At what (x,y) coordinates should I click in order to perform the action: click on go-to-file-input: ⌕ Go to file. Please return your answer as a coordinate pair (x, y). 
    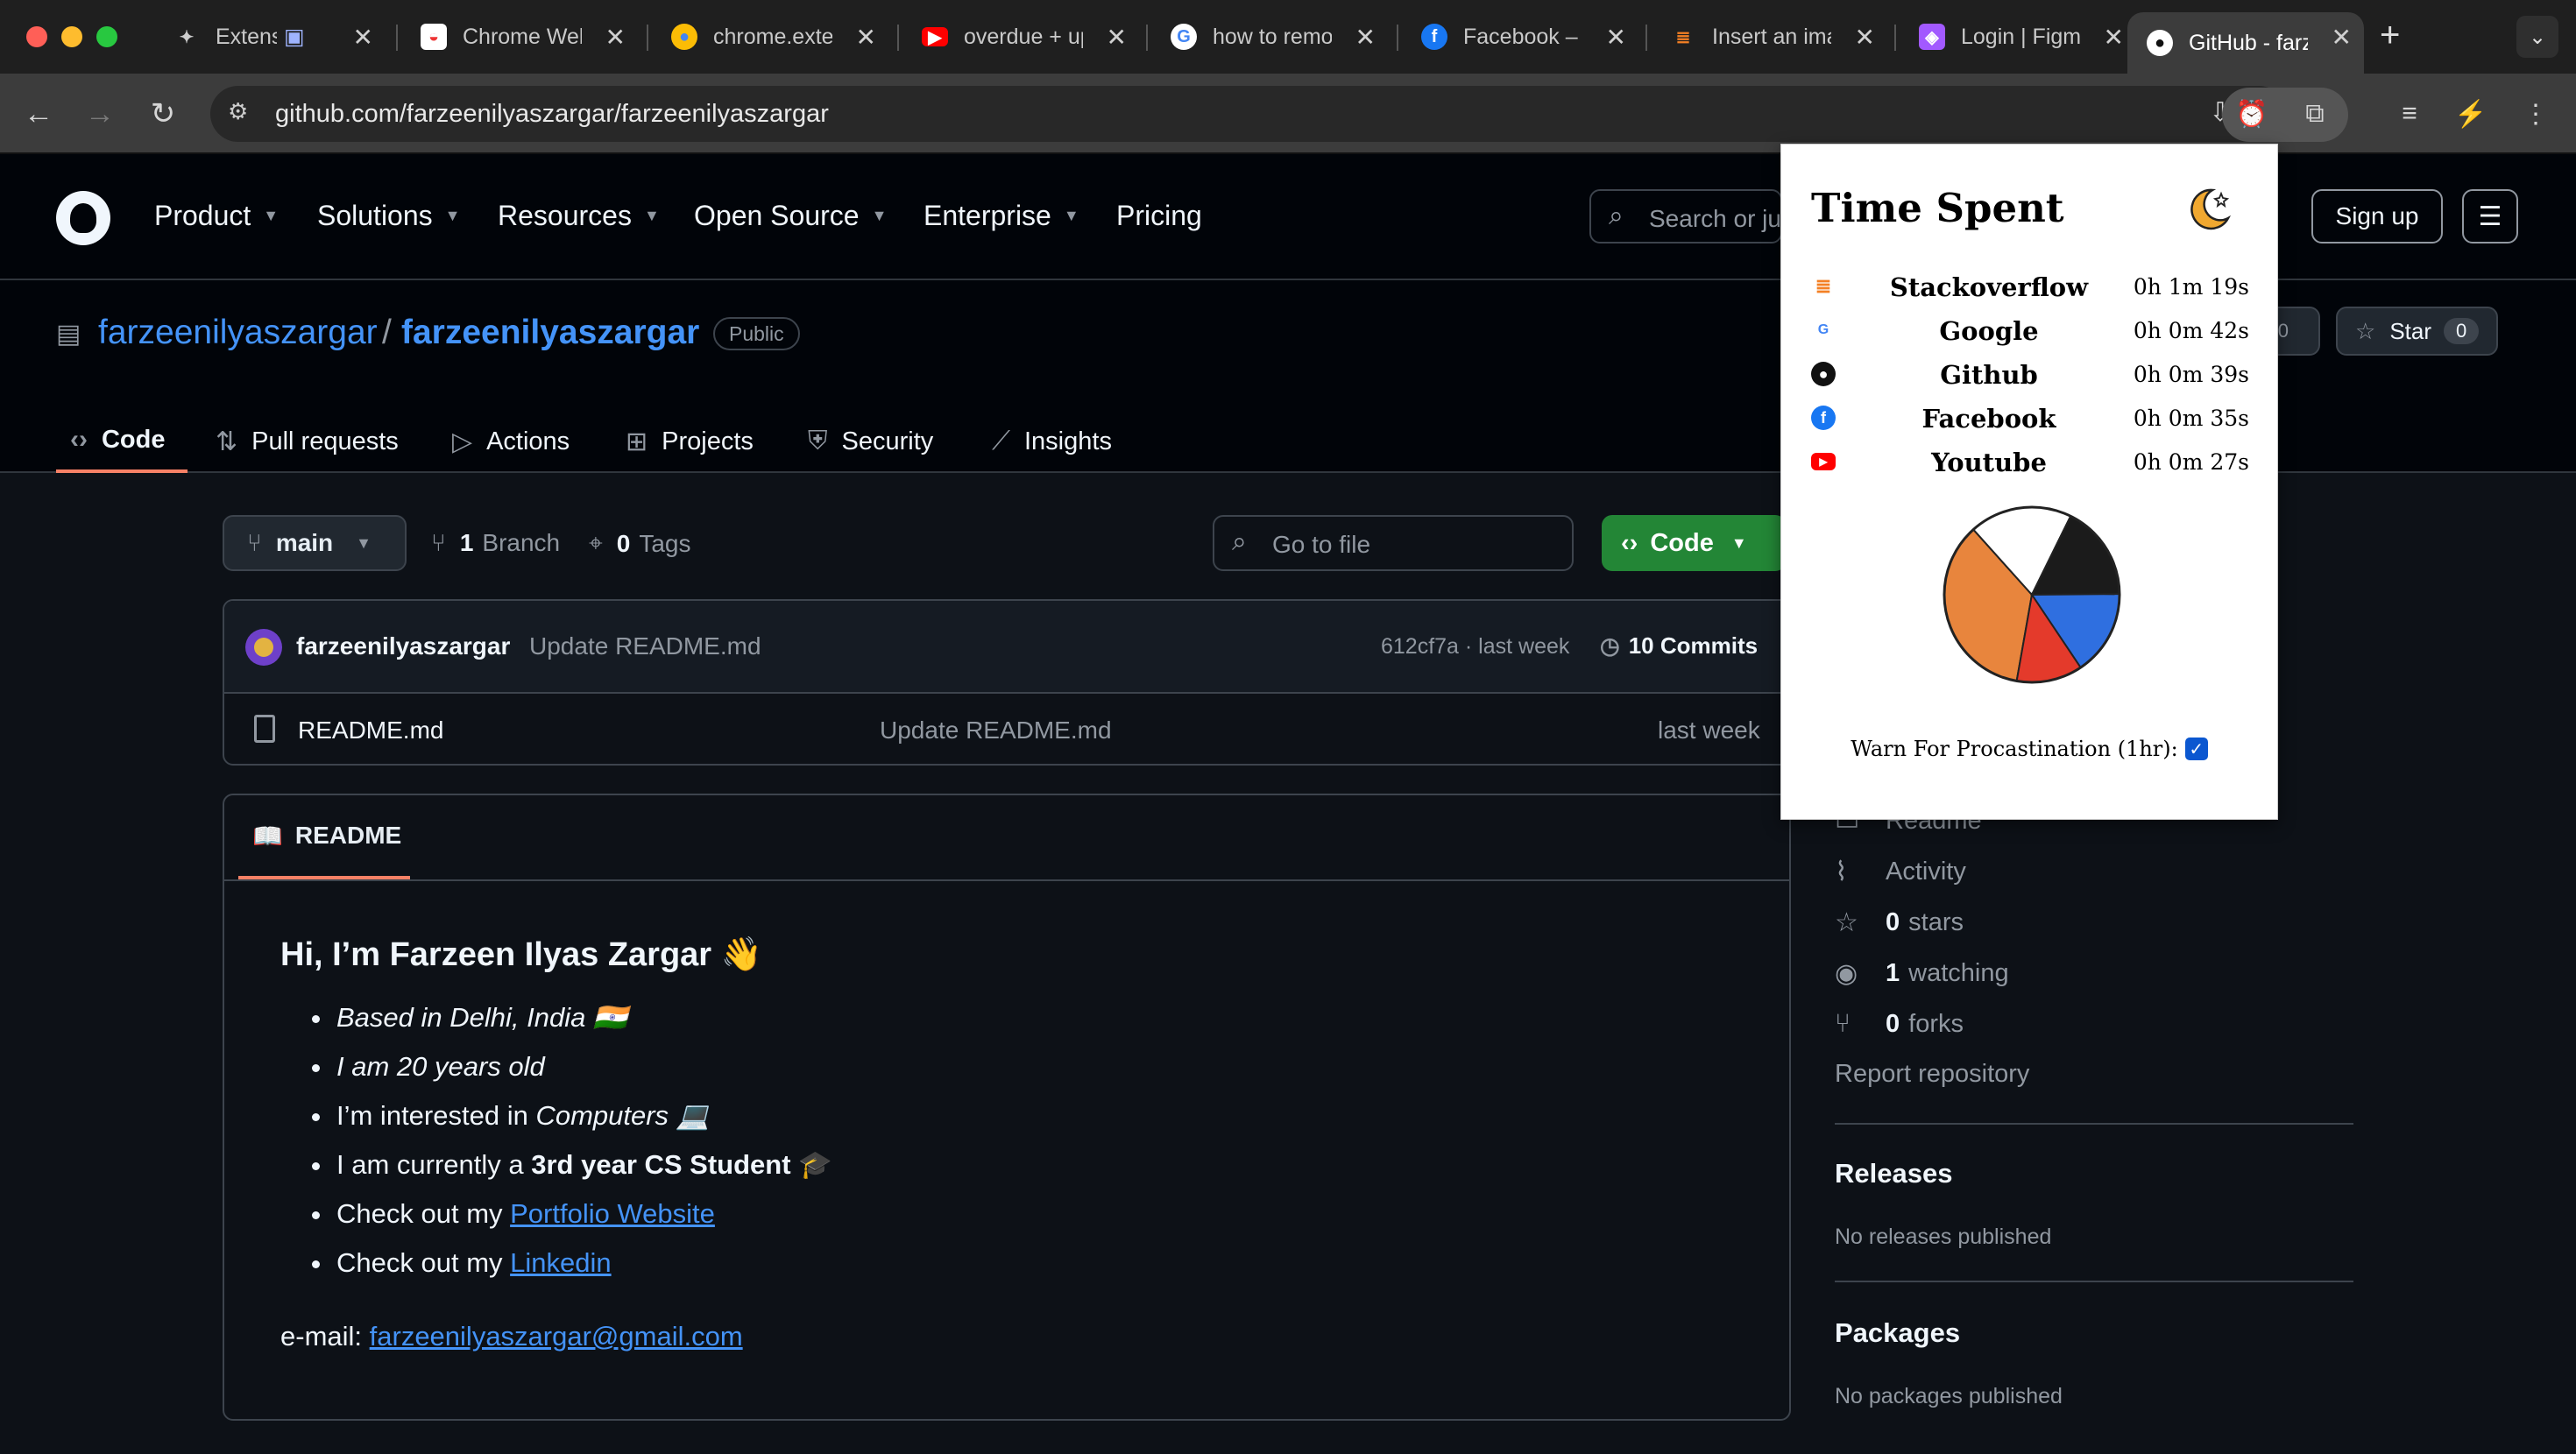
    Looking at the image, I should click on (1393, 543).